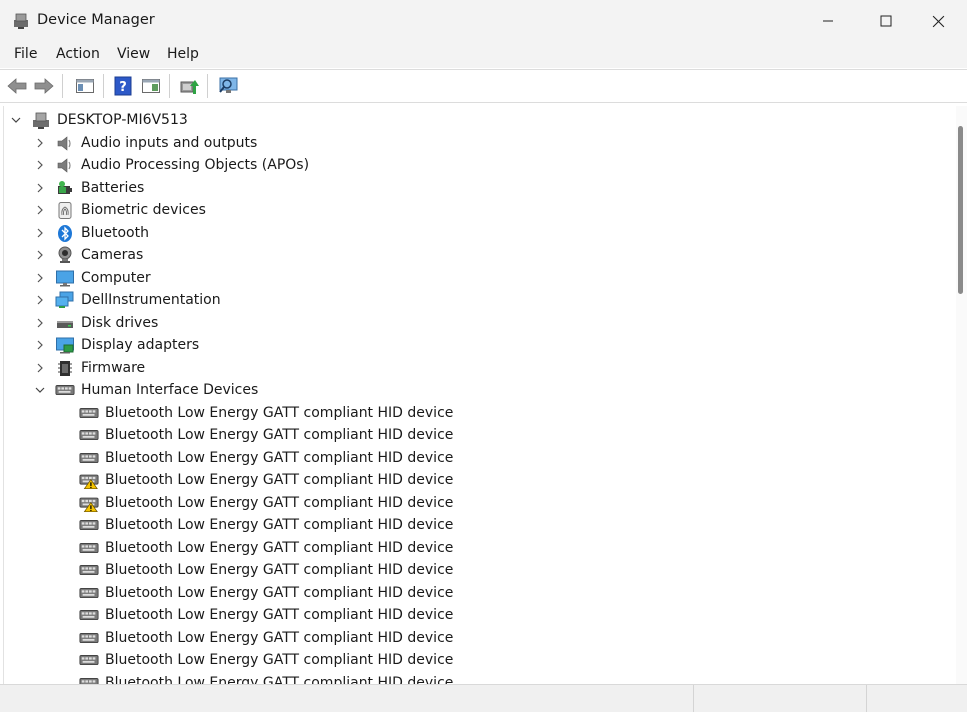 The image size is (967, 712). Describe the element at coordinates (479, 278) in the screenshot. I see `tree-category: Computer` at that location.